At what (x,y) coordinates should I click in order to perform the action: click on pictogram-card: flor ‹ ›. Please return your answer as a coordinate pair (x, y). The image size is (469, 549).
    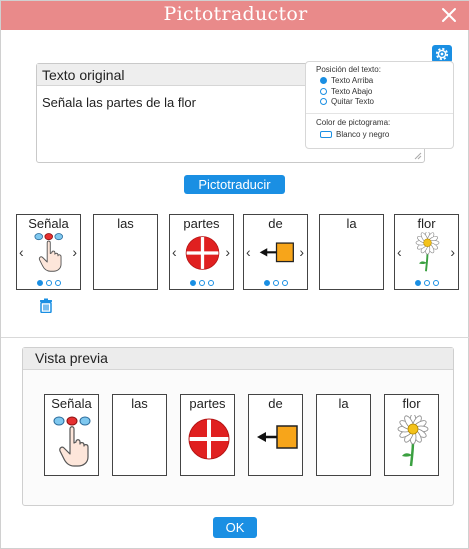
    Looking at the image, I should click on (426, 252).